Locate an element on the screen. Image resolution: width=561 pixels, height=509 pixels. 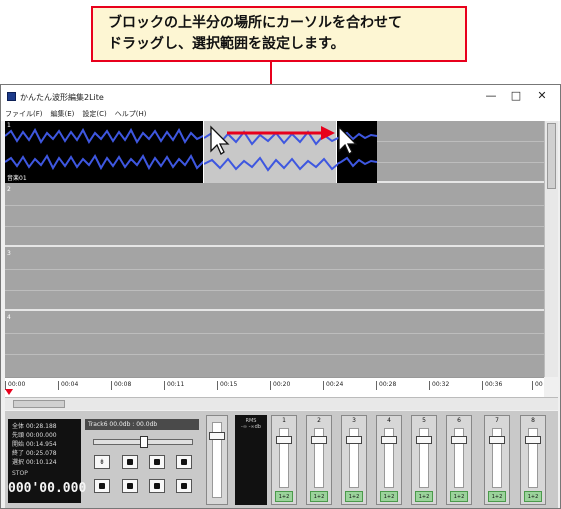
track-number: 4 is located at coordinates (9, 317).